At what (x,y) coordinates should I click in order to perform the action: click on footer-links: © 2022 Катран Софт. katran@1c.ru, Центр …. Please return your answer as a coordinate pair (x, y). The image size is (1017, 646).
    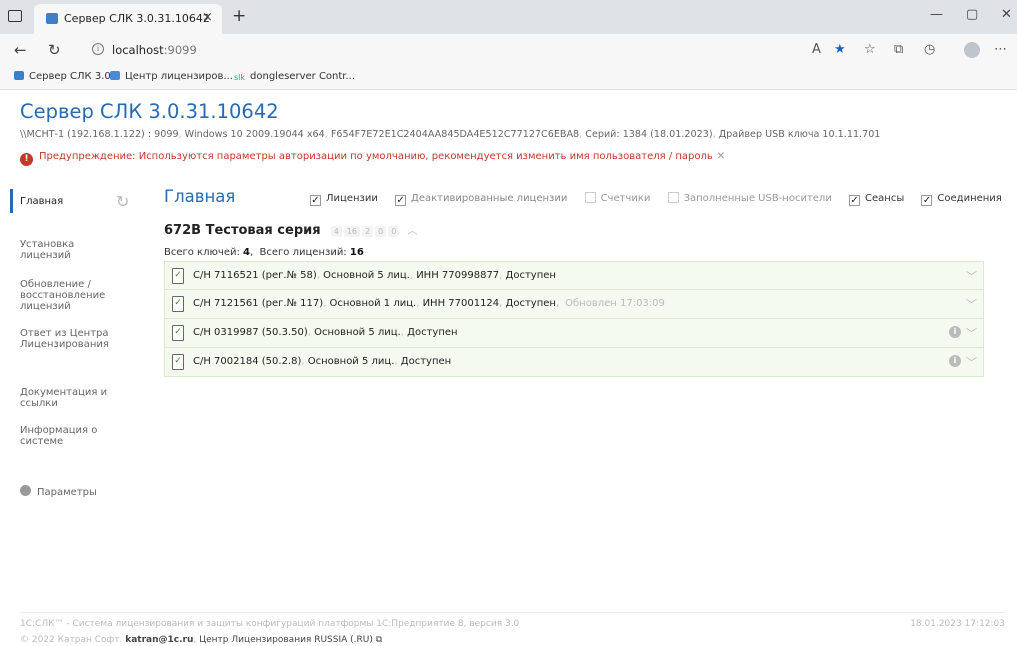
    Looking at the image, I should click on (201, 640).